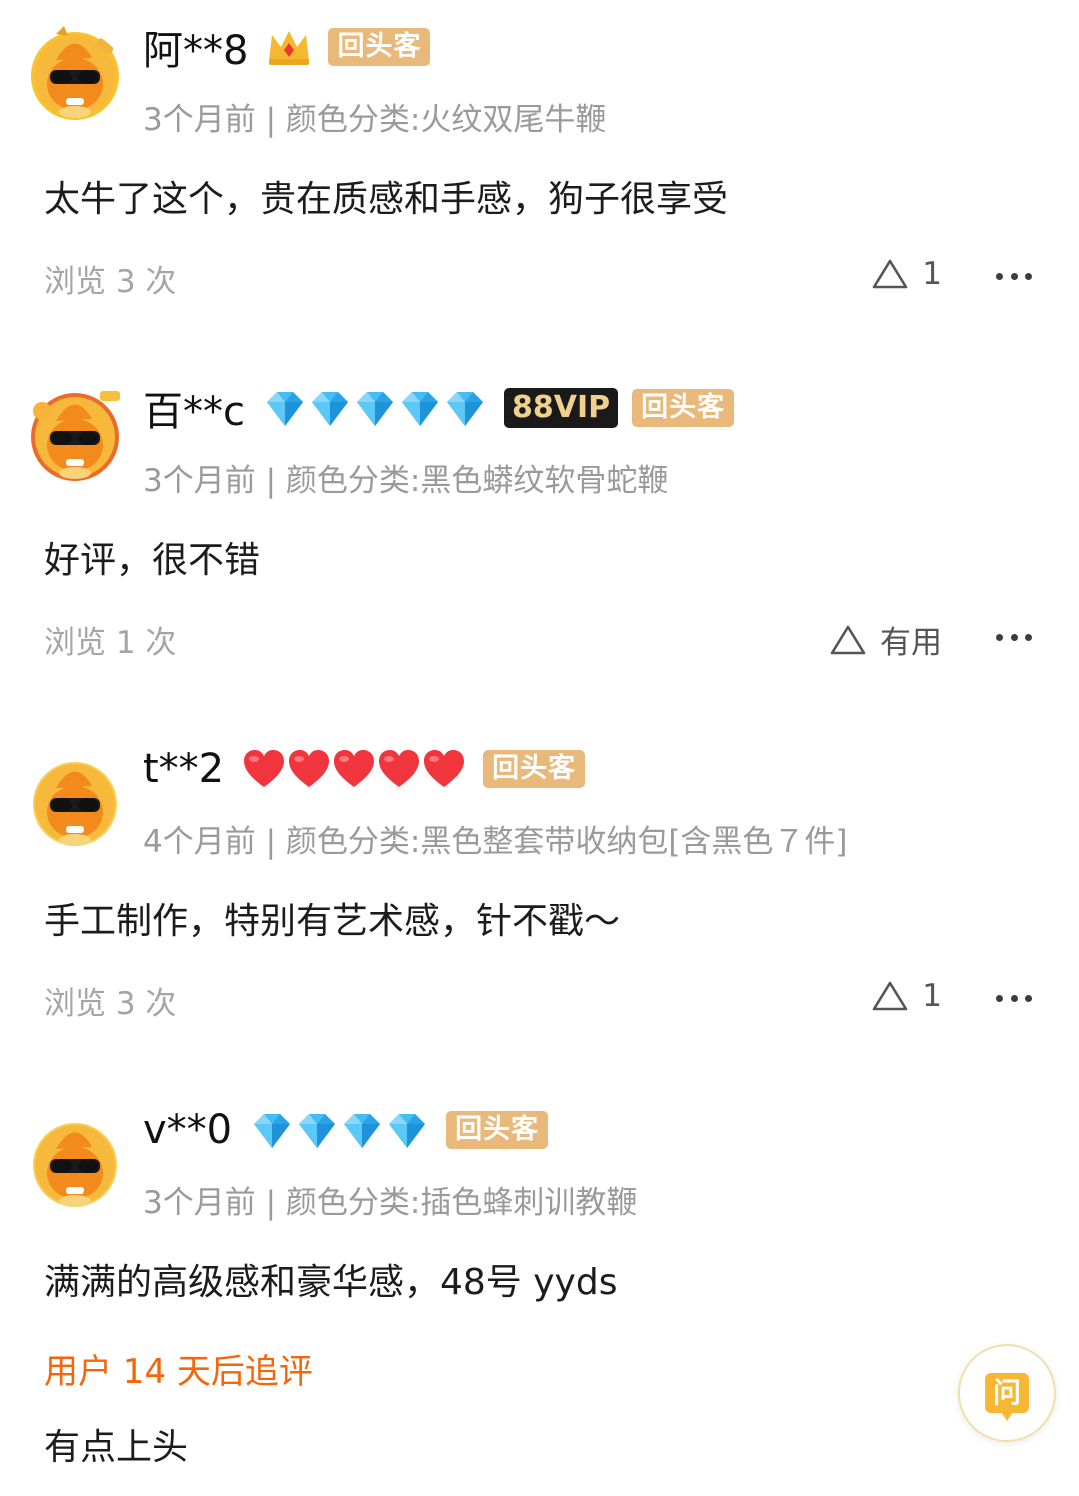 This screenshot has width=1079, height=1496. Describe the element at coordinates (178, 1372) in the screenshot. I see `followup-review-title: 用户 14 天后追评` at that location.